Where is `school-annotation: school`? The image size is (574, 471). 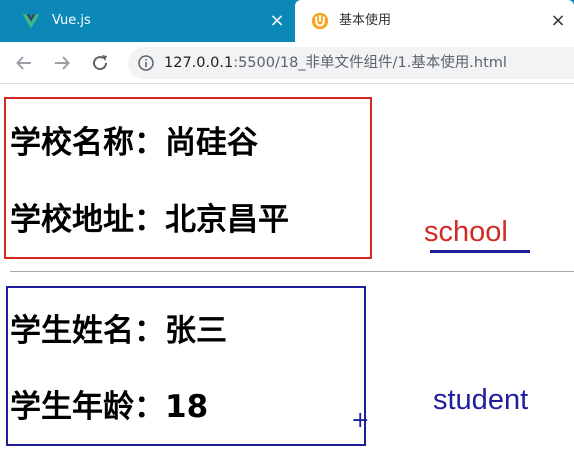 school-annotation: school is located at coordinates (466, 232).